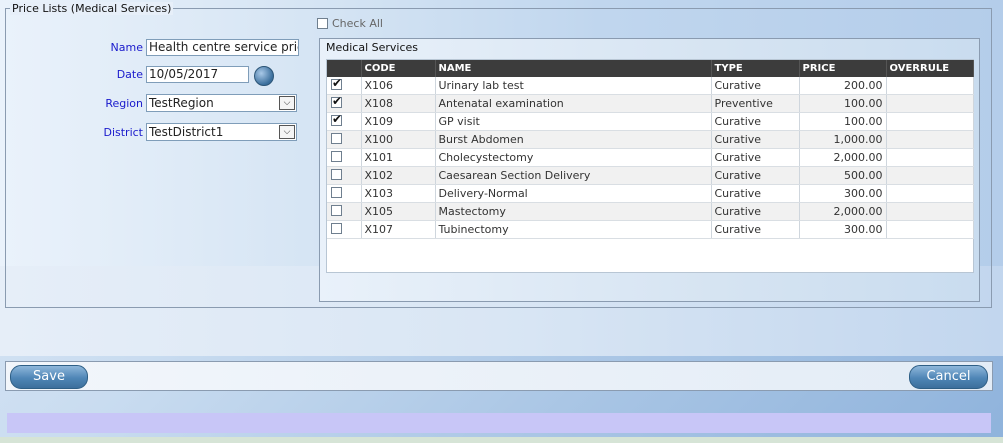  Describe the element at coordinates (755, 68) in the screenshot. I see `column-header-type: TYPE` at that location.